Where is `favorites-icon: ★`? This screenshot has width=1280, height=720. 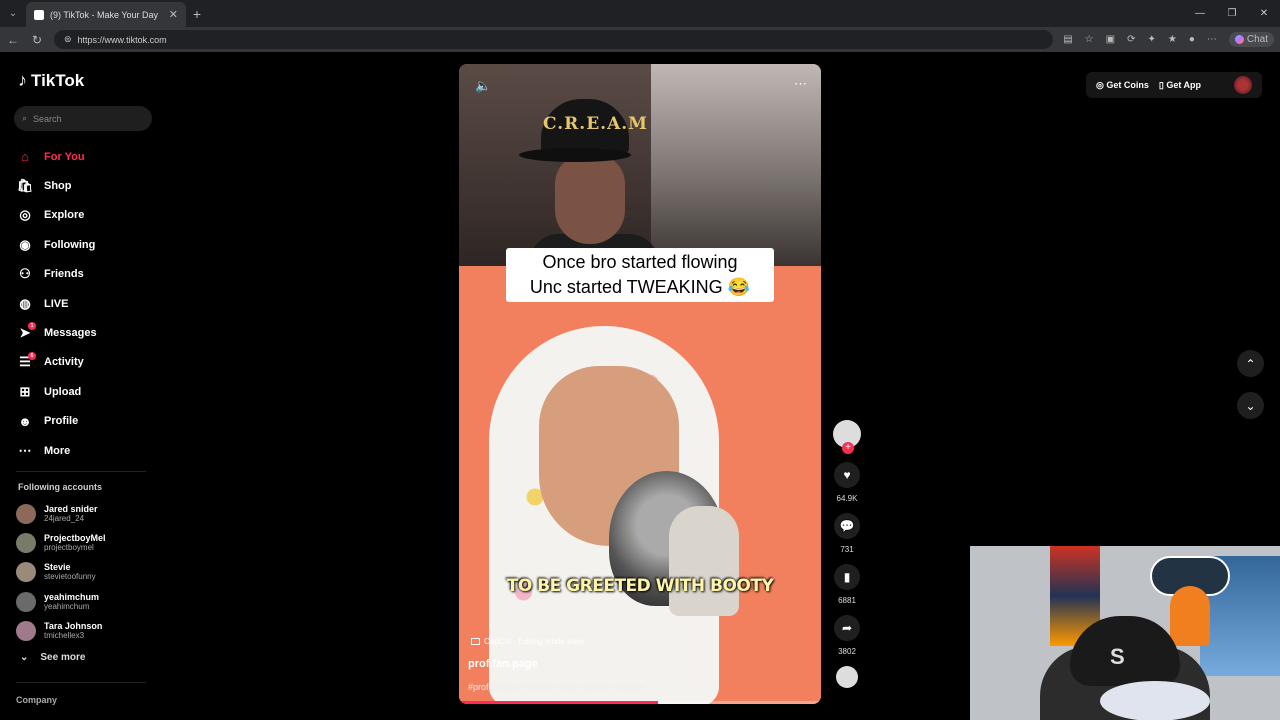
favorites-icon: ★ is located at coordinates (1172, 39).